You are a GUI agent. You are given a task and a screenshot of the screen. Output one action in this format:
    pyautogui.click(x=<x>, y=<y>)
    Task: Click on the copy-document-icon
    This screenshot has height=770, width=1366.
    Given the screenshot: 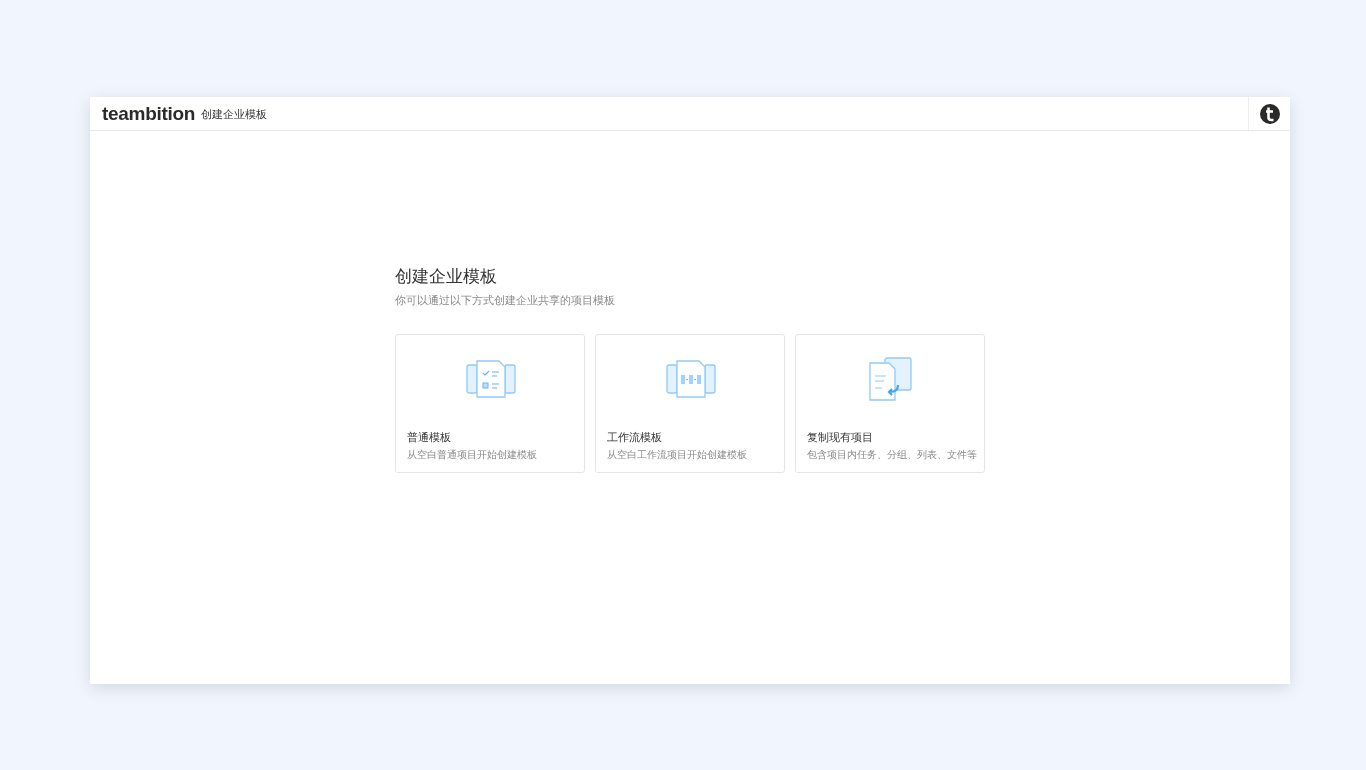 What is the action you would take?
    pyautogui.click(x=891, y=379)
    